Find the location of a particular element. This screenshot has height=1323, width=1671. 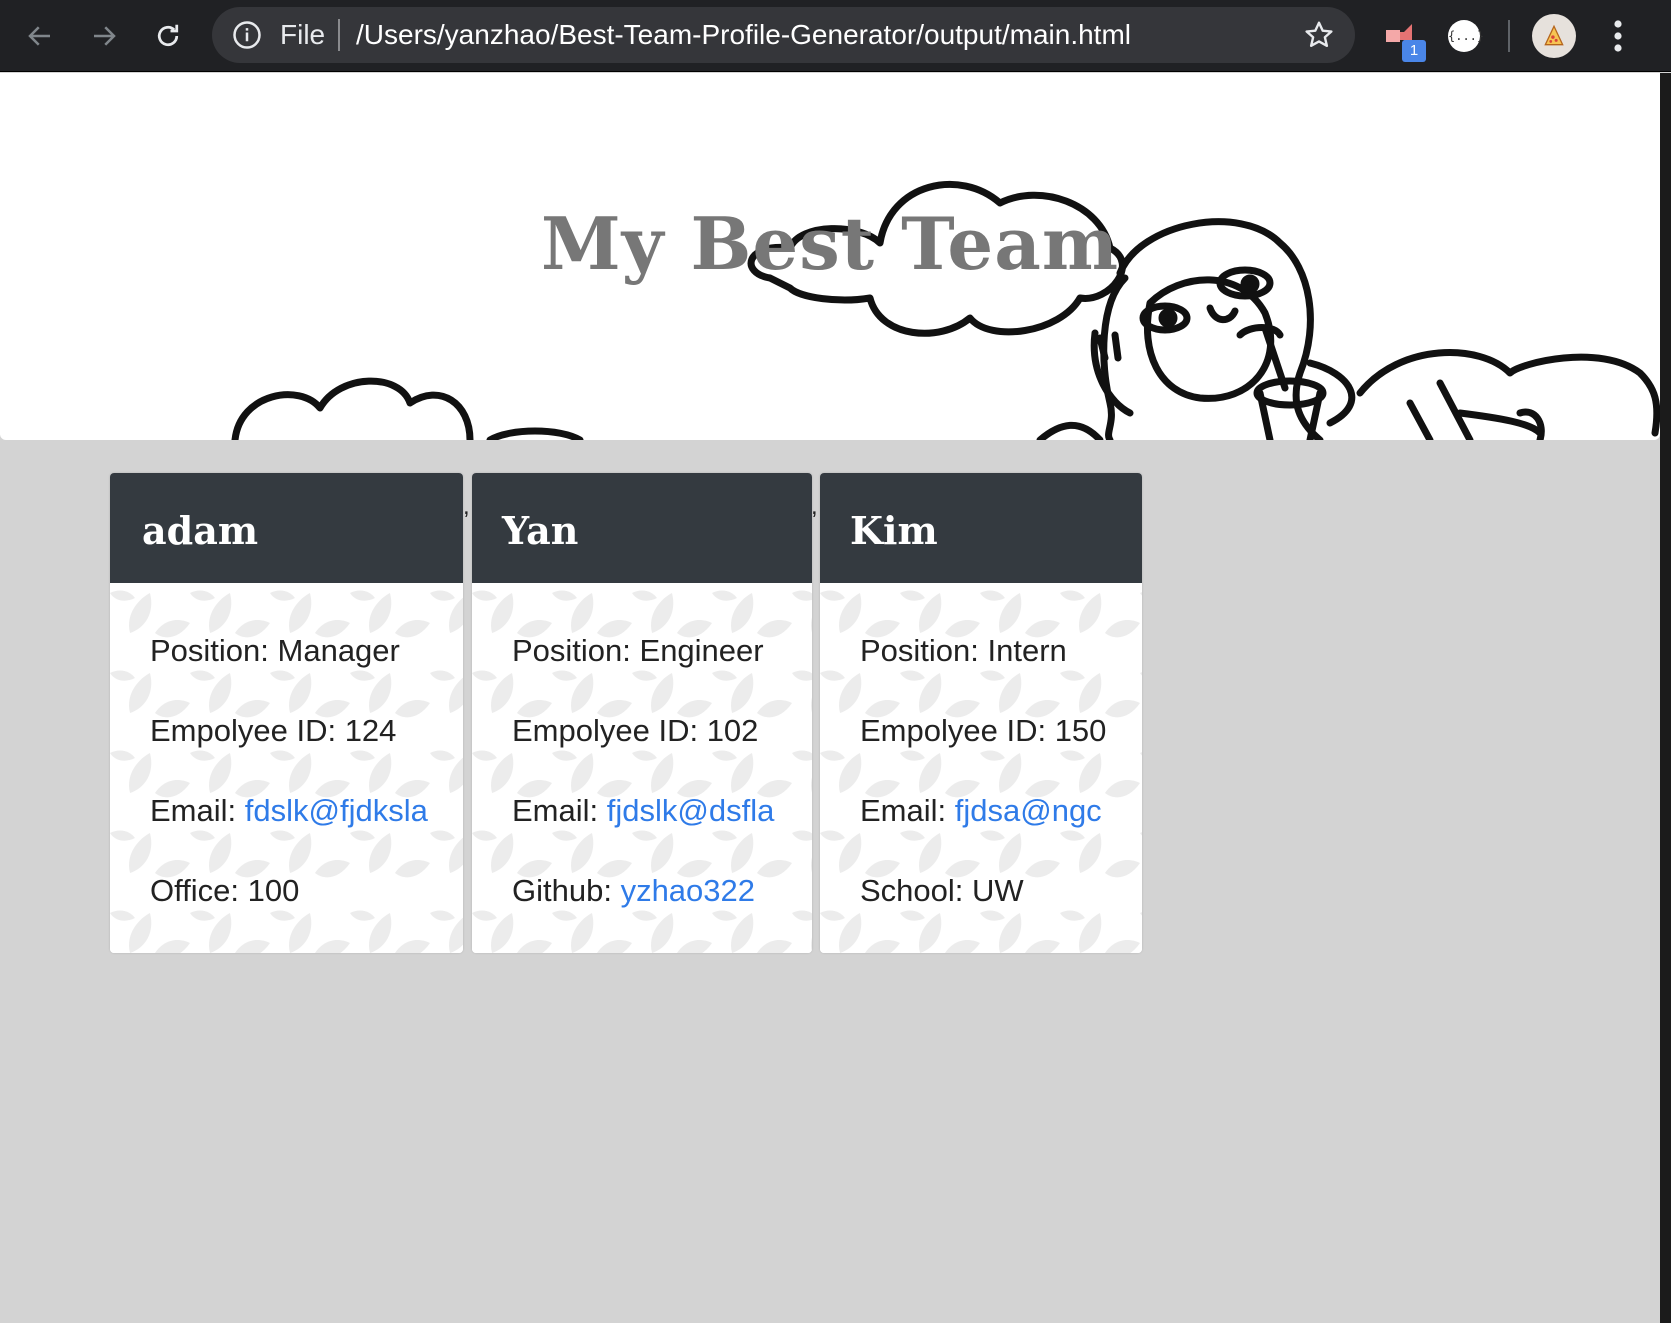

pizza-icon is located at coordinates (1554, 35).